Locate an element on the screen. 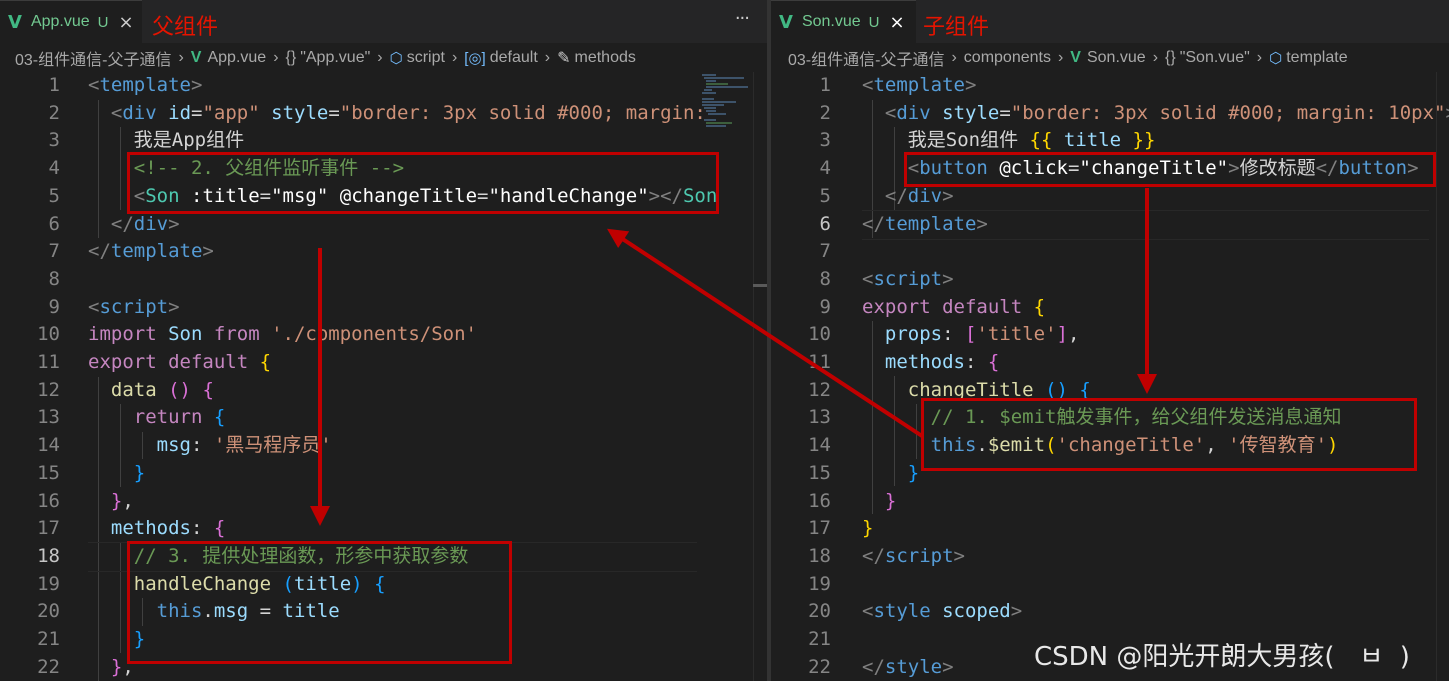 This screenshot has height=681, width=1449. line-number: 13 is located at coordinates (48, 417).